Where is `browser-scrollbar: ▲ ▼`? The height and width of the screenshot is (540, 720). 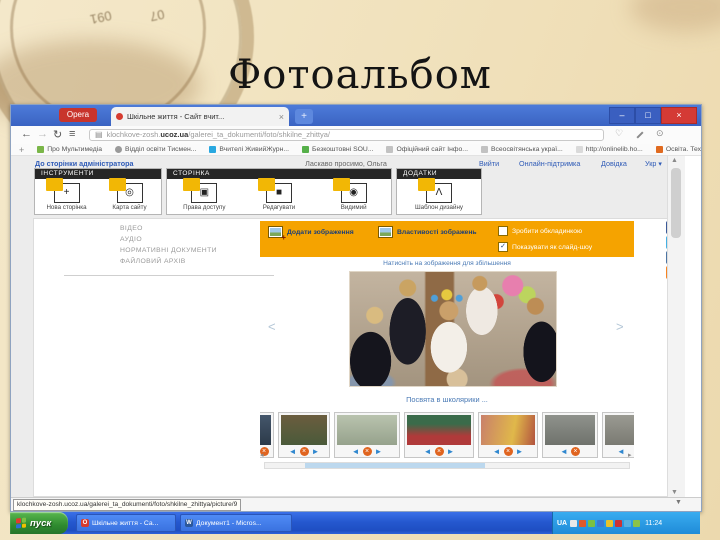
browser-scrollbar: ▲ ▼ is located at coordinates (676, 326).